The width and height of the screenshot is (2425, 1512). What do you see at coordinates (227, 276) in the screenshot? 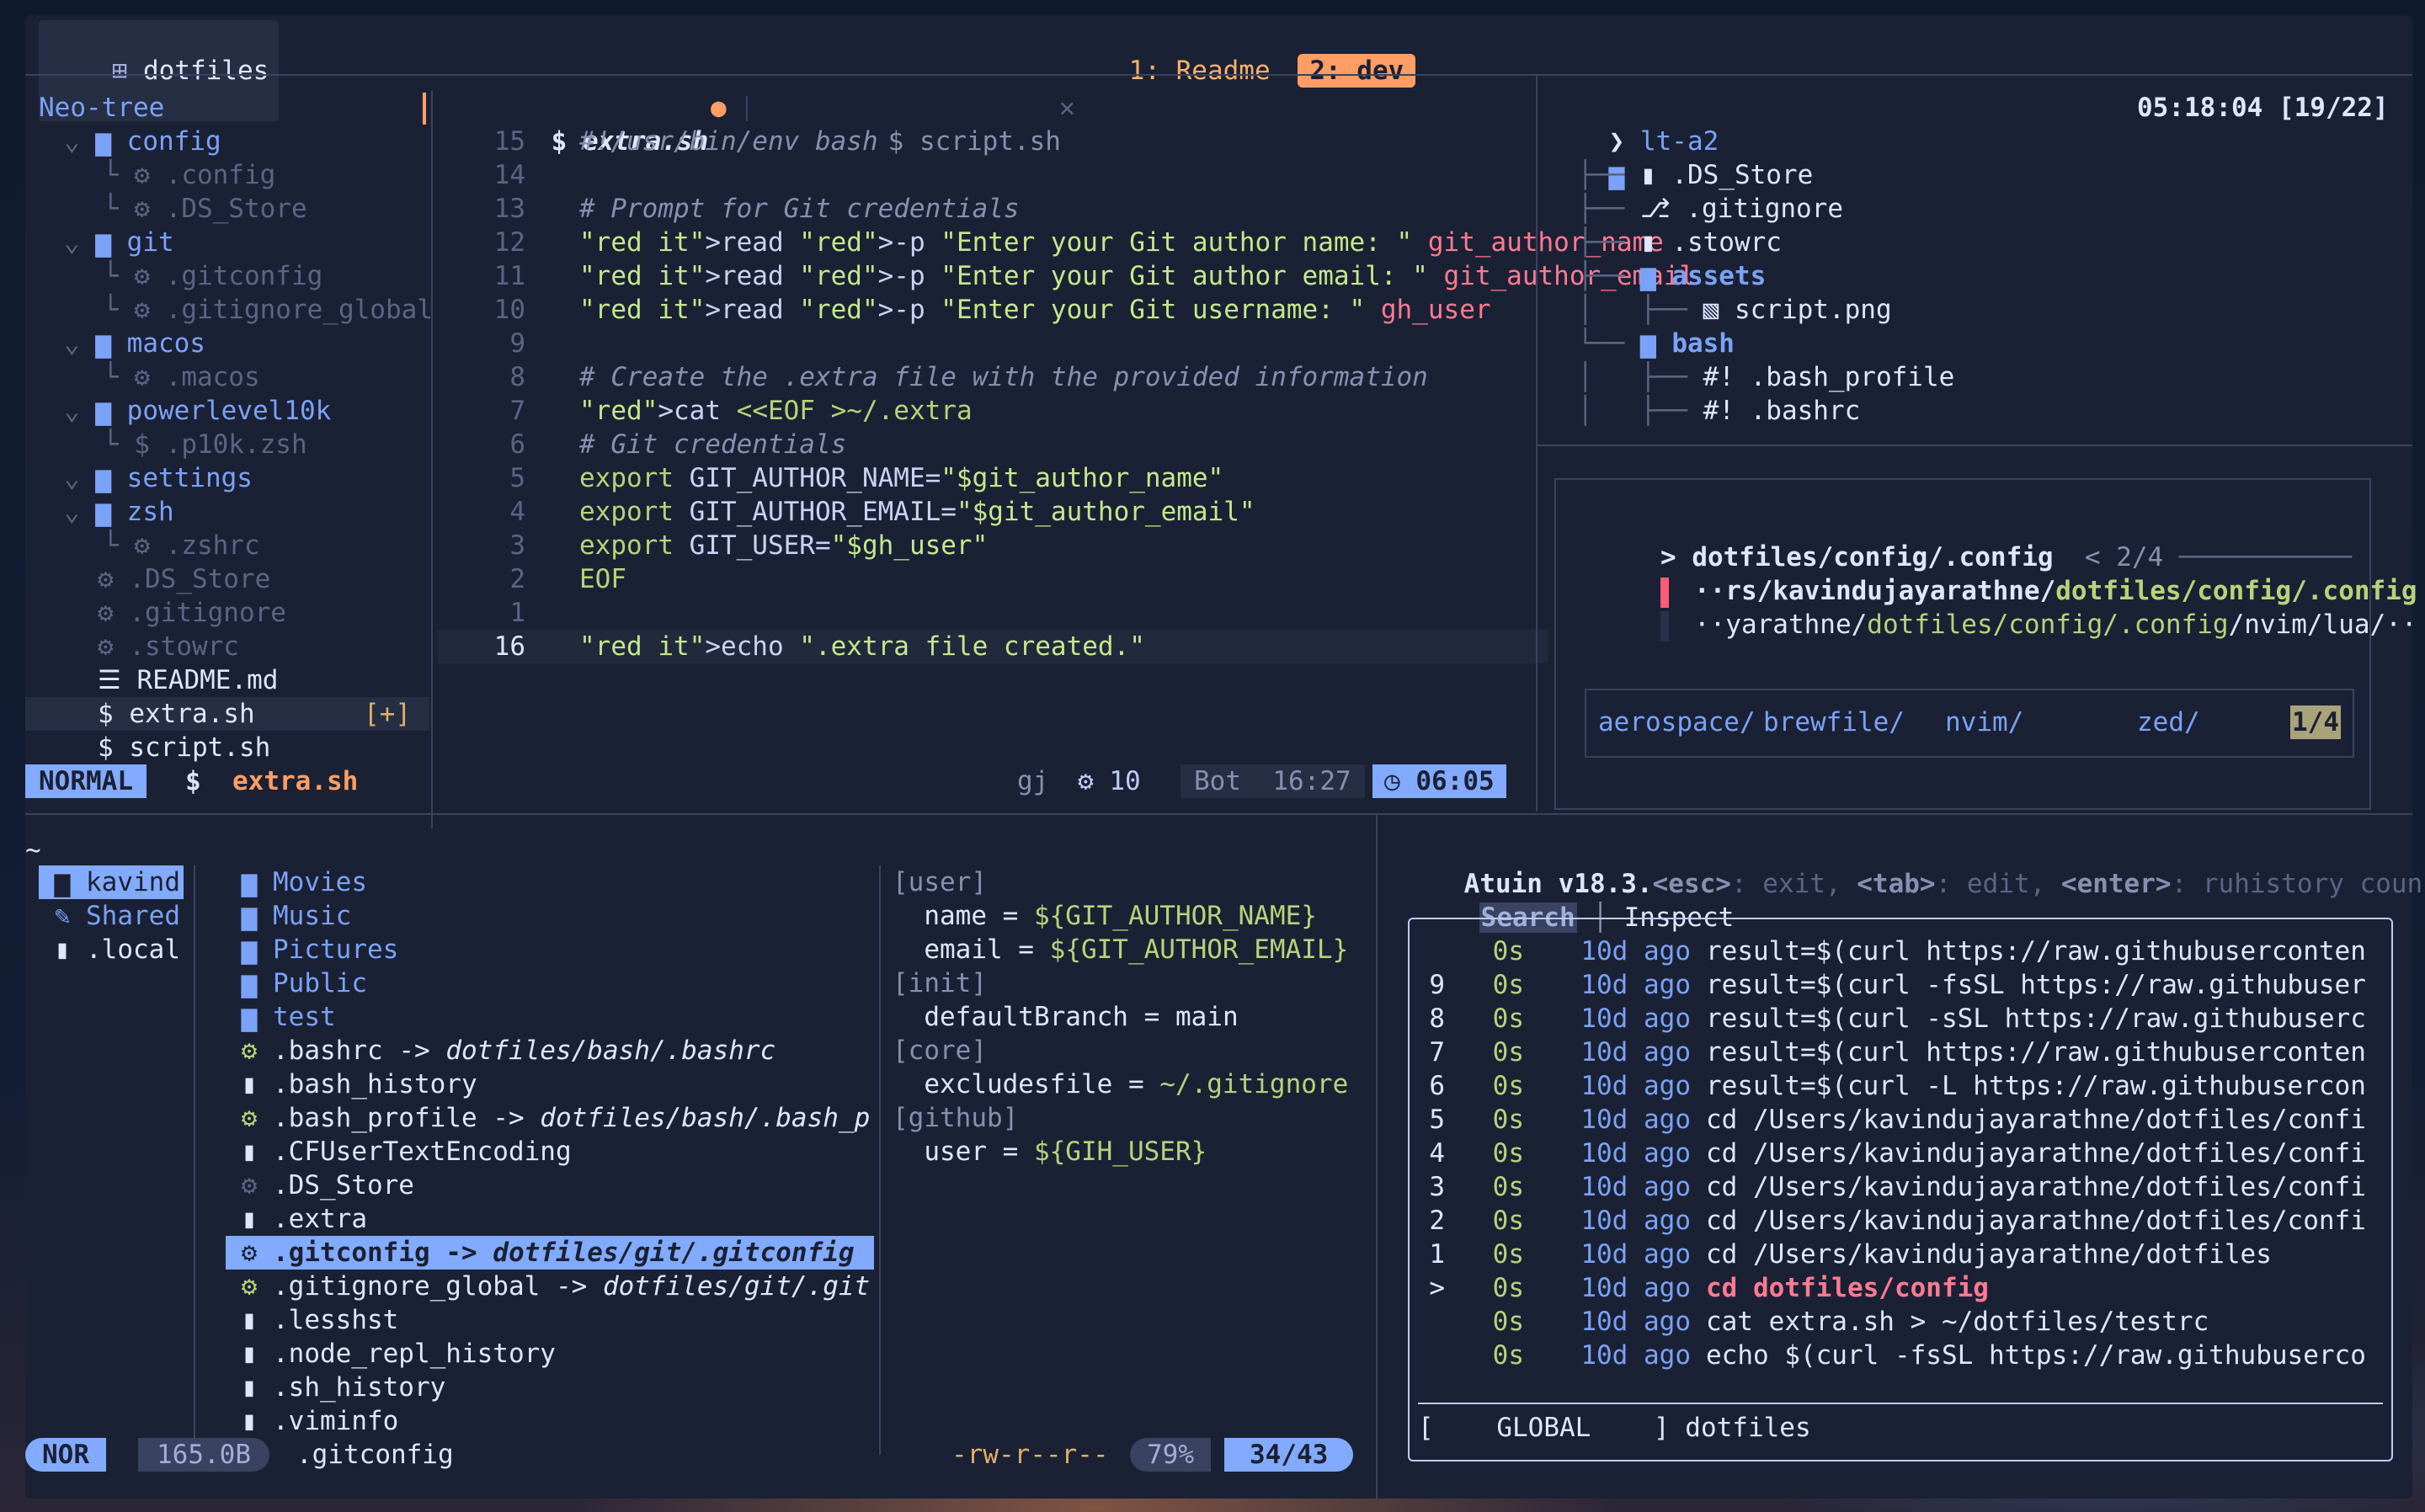
I see `neotree-item: └ ⚙ .gitconfig` at bounding box center [227, 276].